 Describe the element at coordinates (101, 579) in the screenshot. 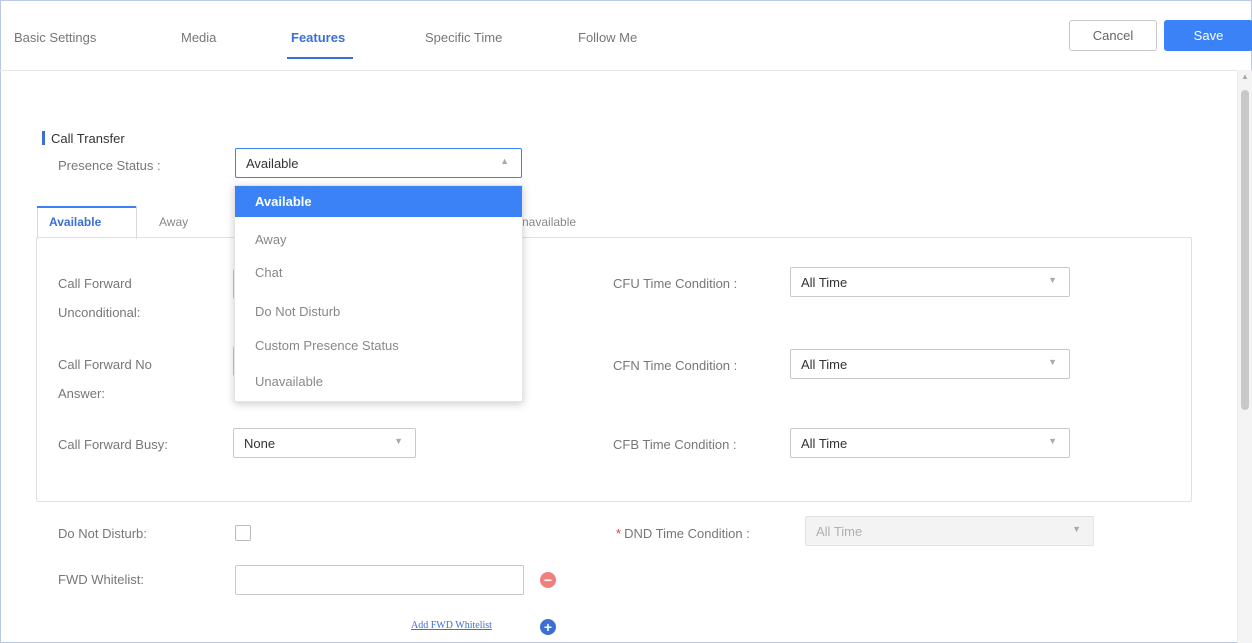

I see `fwd-whitelist-label: FWD Whitelist:` at that location.